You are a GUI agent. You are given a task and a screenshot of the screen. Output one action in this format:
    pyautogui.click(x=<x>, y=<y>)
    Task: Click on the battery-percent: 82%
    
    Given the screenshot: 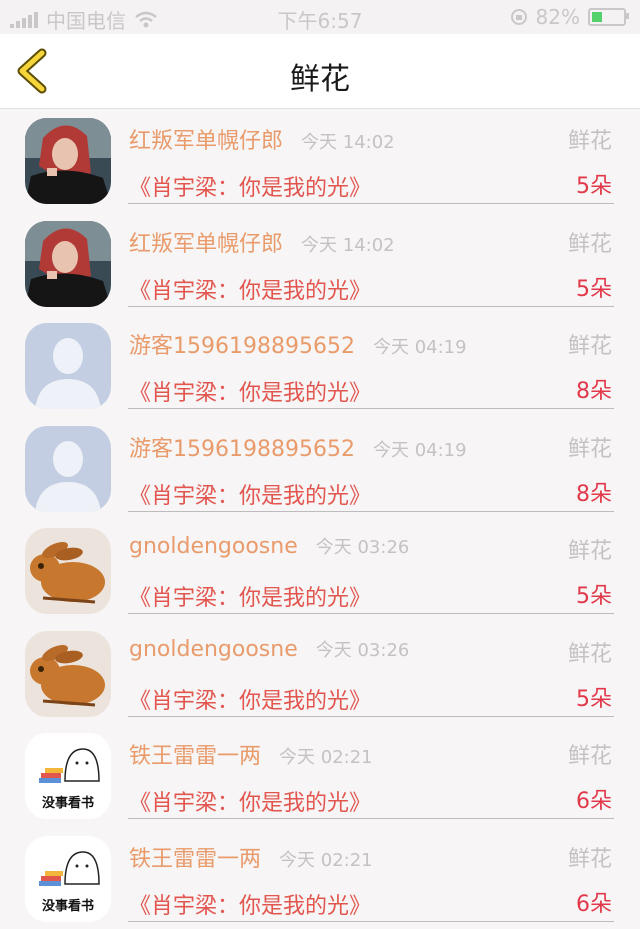 What is the action you would take?
    pyautogui.click(x=558, y=17)
    